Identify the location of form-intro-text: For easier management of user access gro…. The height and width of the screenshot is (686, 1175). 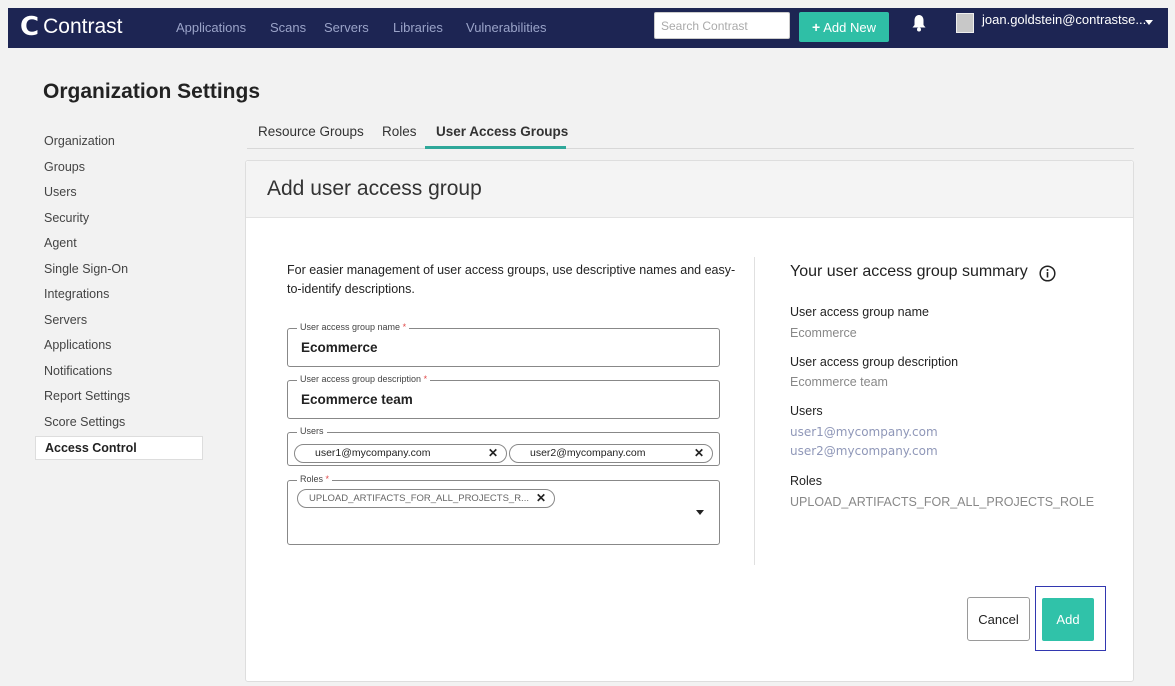
(511, 279).